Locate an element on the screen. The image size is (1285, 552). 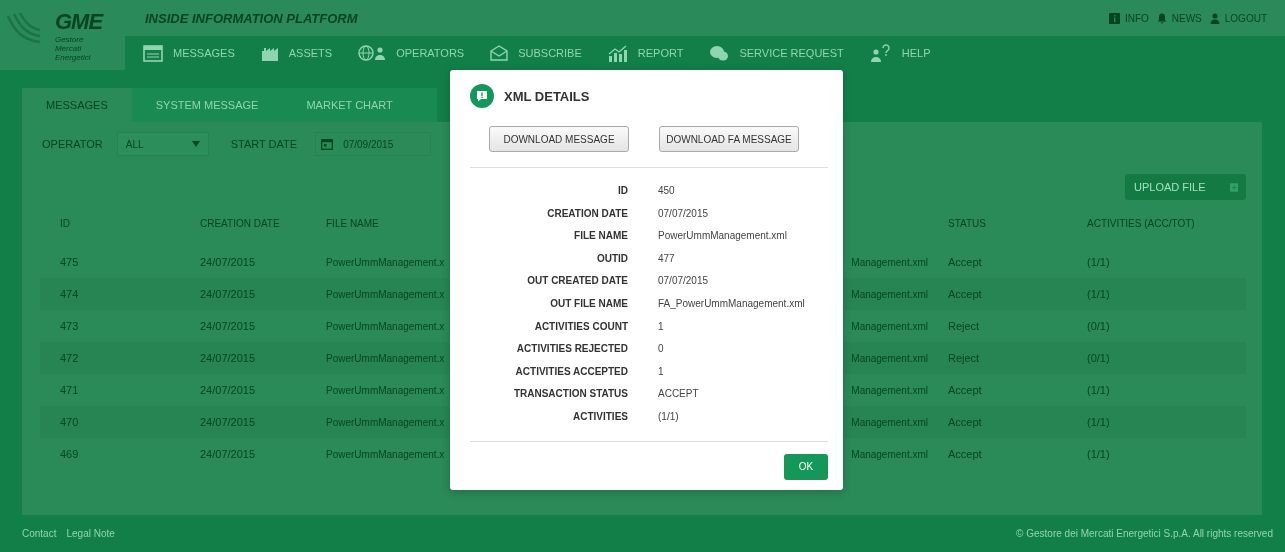
window-icon is located at coordinates (153, 53).